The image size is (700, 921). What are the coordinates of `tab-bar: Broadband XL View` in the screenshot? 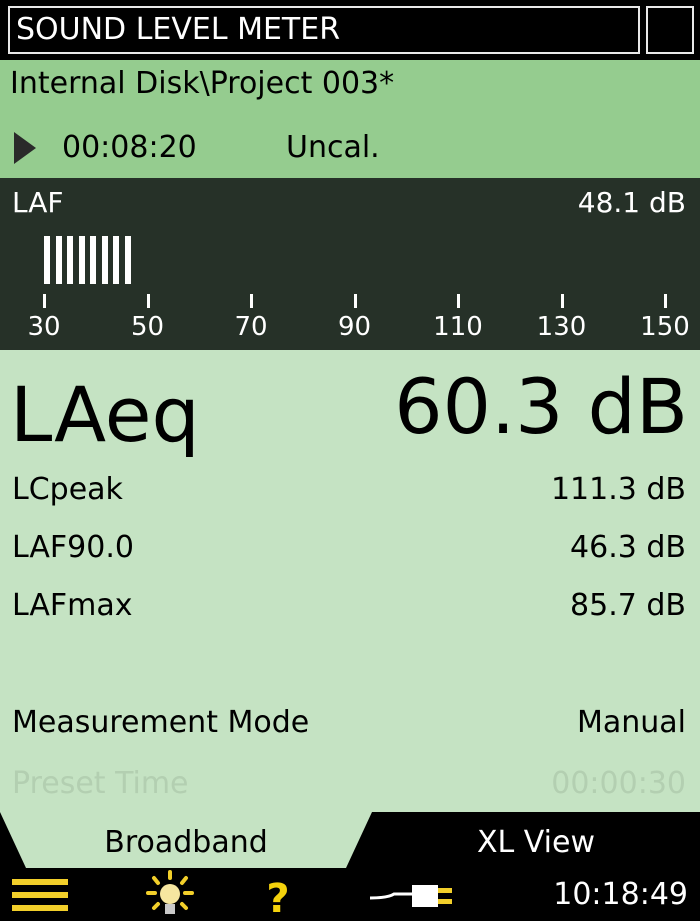 It's located at (350, 840).